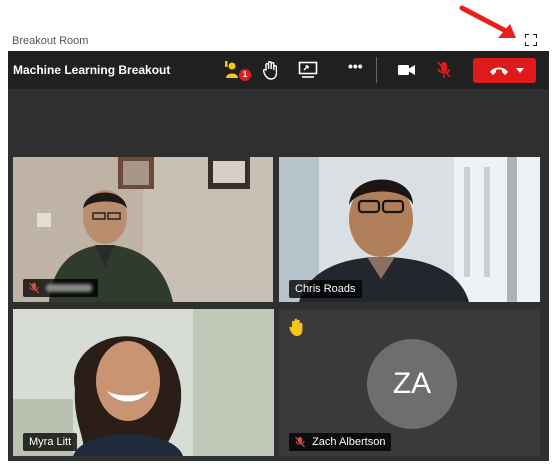 The width and height of the screenshot is (556, 468). Describe the element at coordinates (487, 21) in the screenshot. I see `red-arrow-pointer` at that location.